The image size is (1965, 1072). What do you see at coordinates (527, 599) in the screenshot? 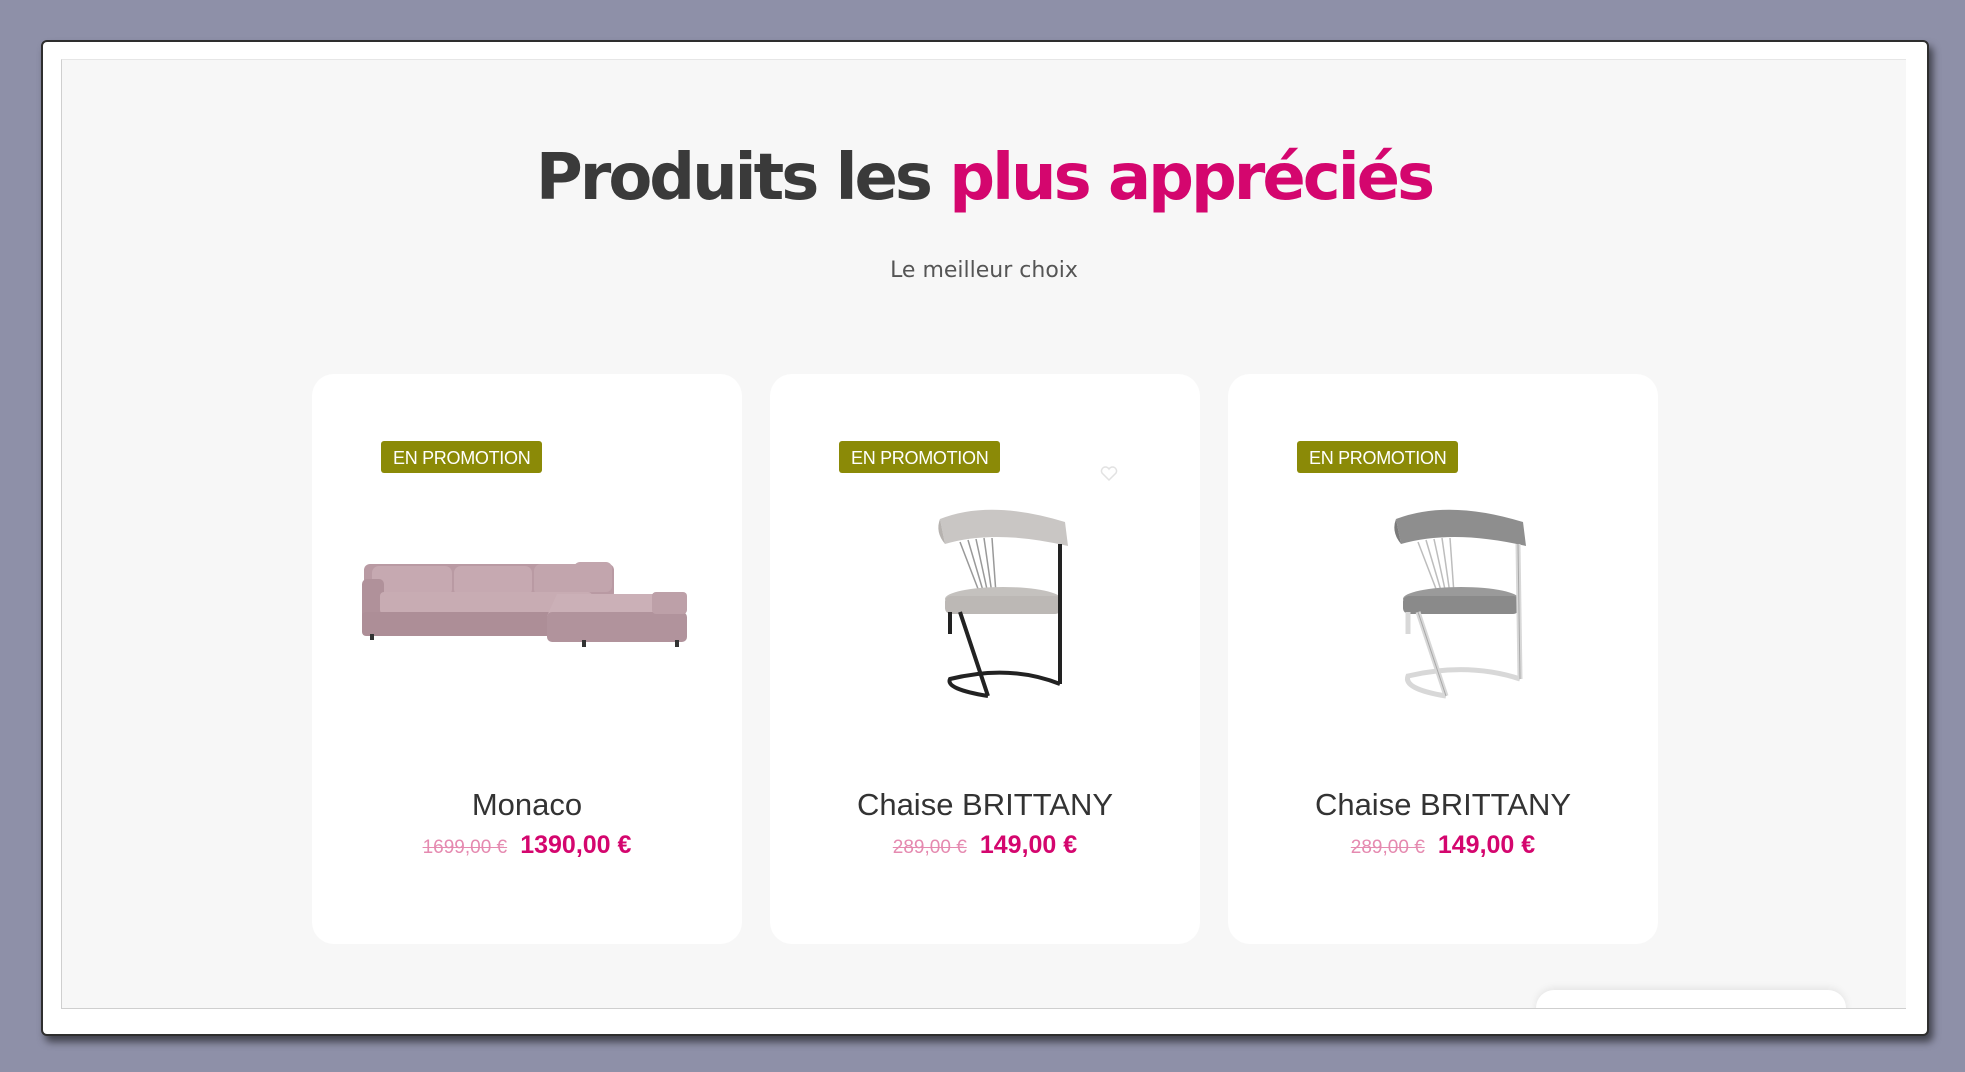
I see `sofa-image` at bounding box center [527, 599].